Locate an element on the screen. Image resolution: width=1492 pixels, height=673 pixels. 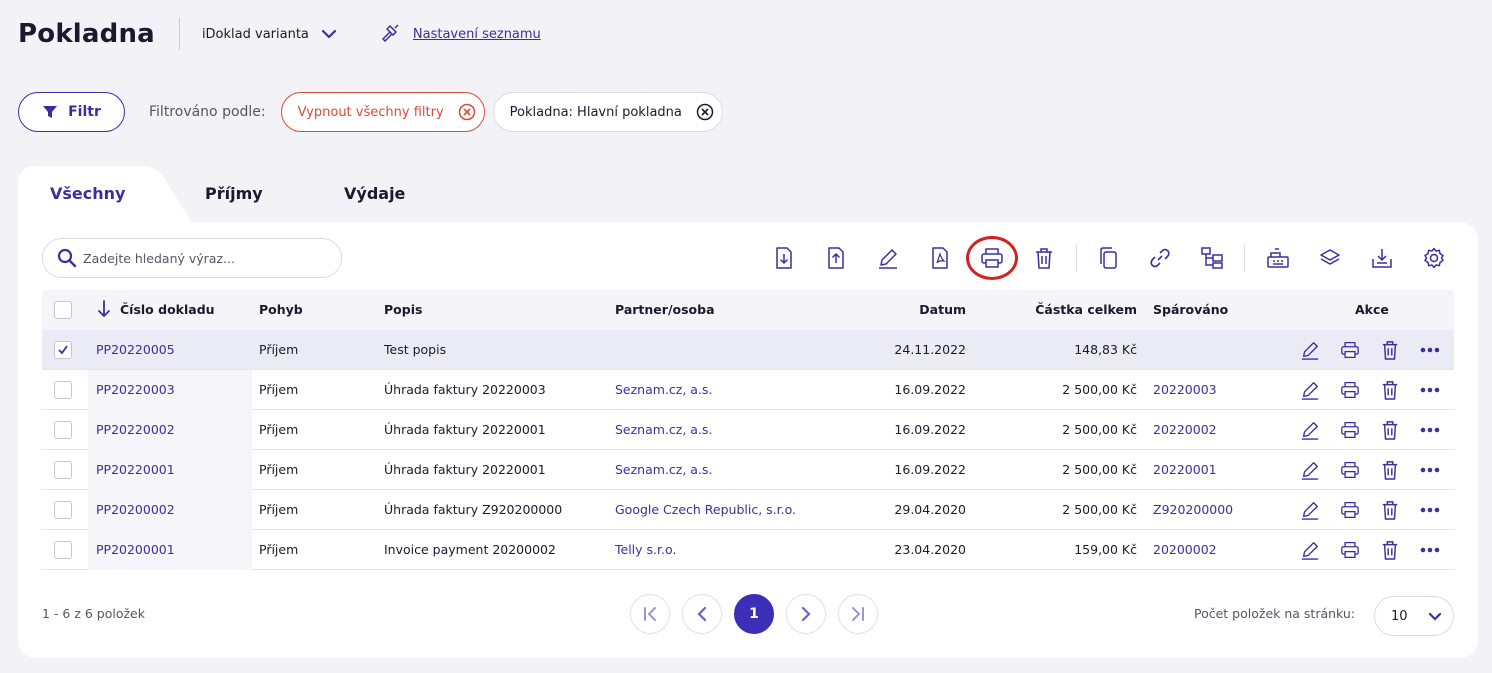
layers-icon is located at coordinates (1330, 258).